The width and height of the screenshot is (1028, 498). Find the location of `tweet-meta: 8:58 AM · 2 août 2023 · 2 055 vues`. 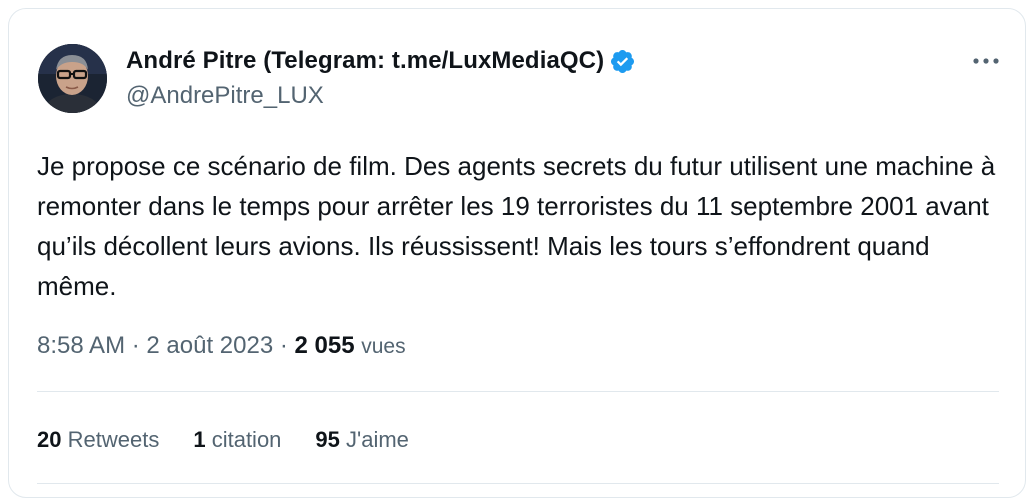

tweet-meta: 8:58 AM · 2 août 2023 · 2 055 vues is located at coordinates (221, 346).